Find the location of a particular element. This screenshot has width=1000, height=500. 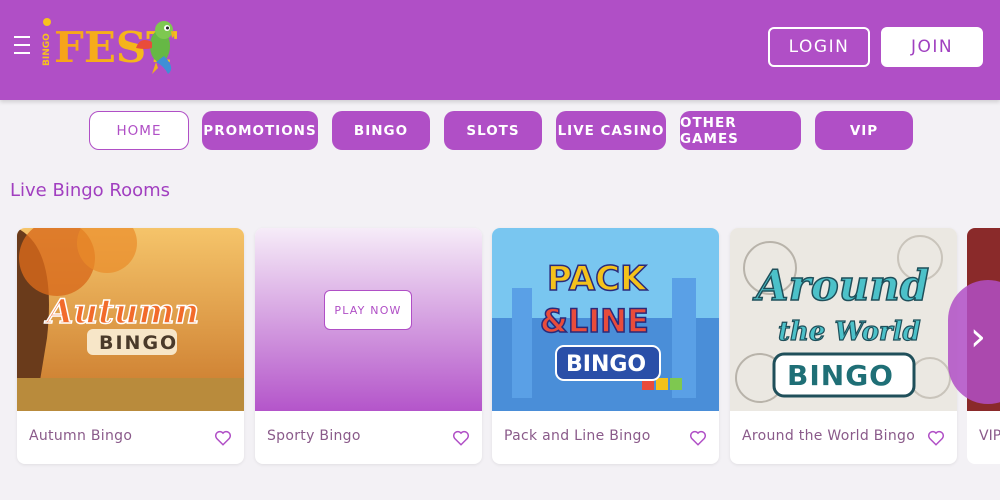

room-card-sporty: PLAY NOW Sporty Bingo is located at coordinates (368, 346).